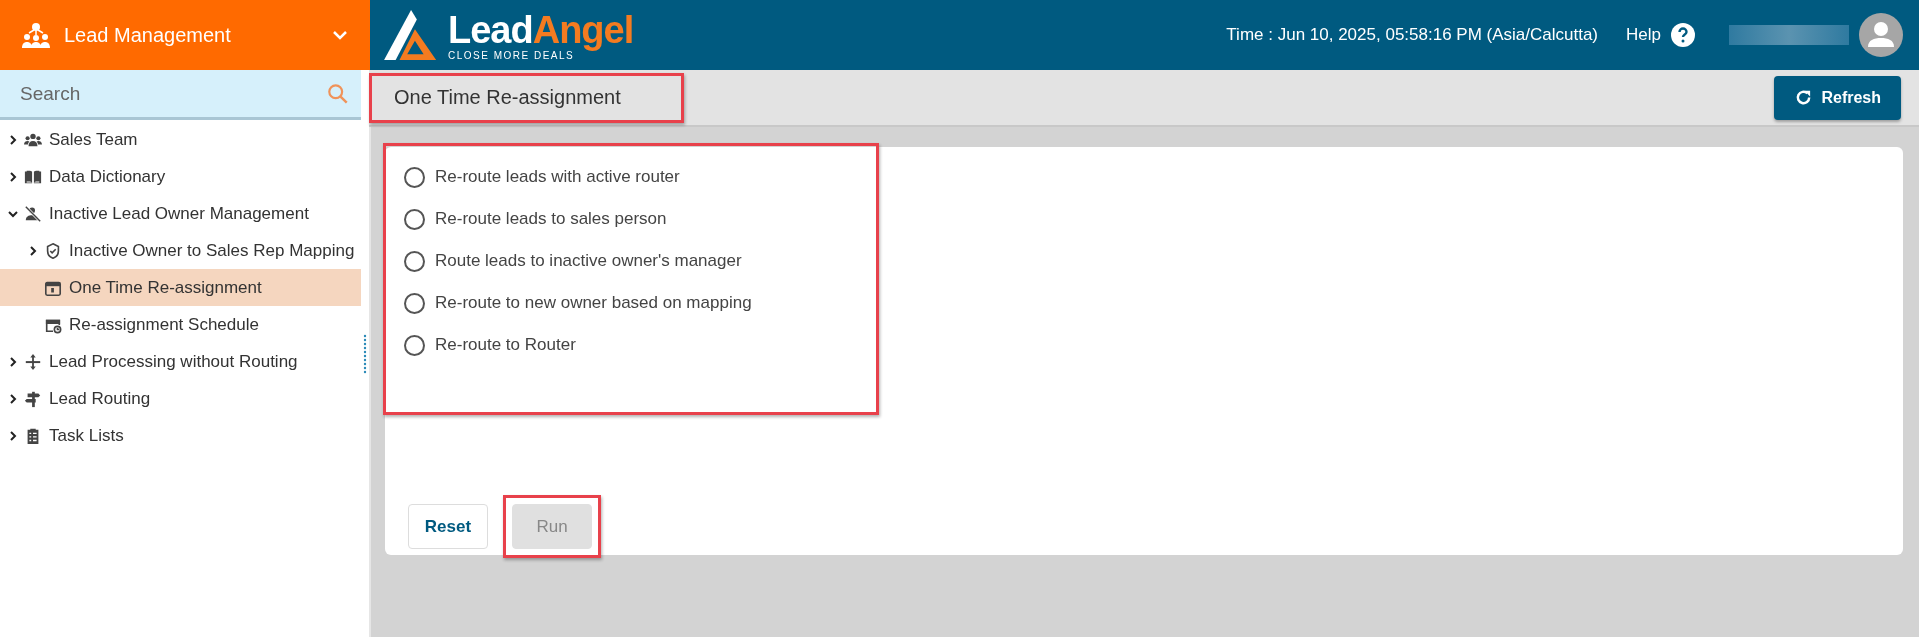 The height and width of the screenshot is (637, 1919). What do you see at coordinates (181, 287) in the screenshot?
I see `tree-item: One Time Re-assignment` at bounding box center [181, 287].